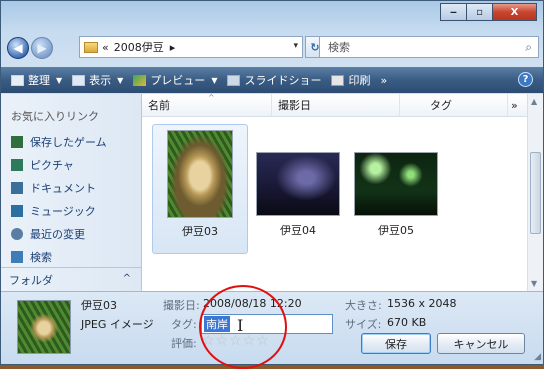  What do you see at coordinates (140, 80) in the screenshot?
I see `preview-icon` at bounding box center [140, 80].